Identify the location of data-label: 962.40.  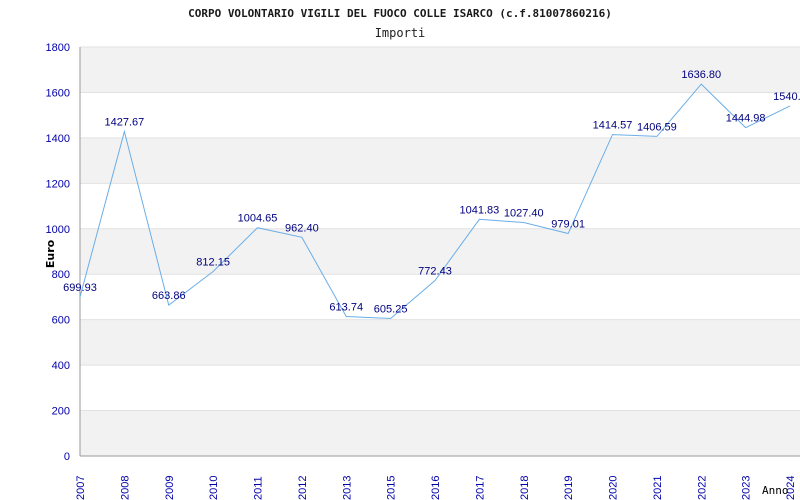
(302, 228).